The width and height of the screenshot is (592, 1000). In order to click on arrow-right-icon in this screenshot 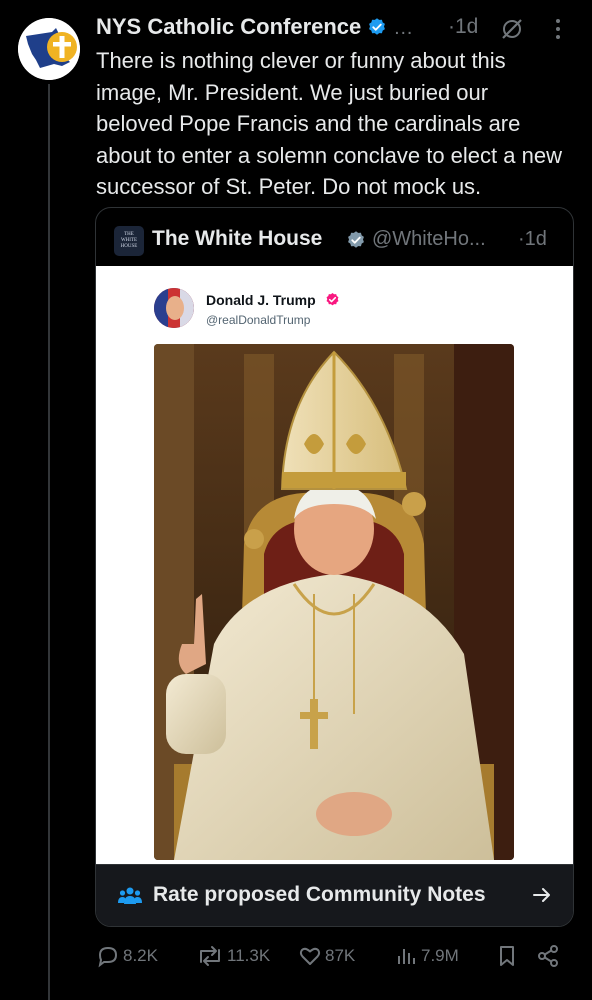, I will do `click(542, 897)`.